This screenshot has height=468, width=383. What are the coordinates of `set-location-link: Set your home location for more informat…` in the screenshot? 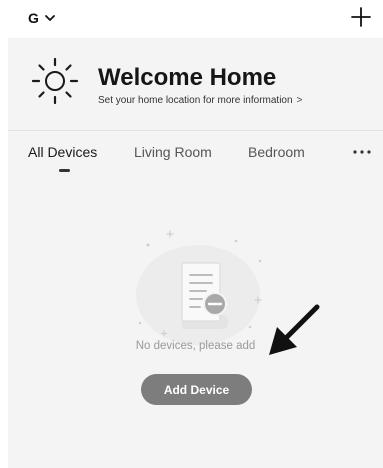 It's located at (200, 100).